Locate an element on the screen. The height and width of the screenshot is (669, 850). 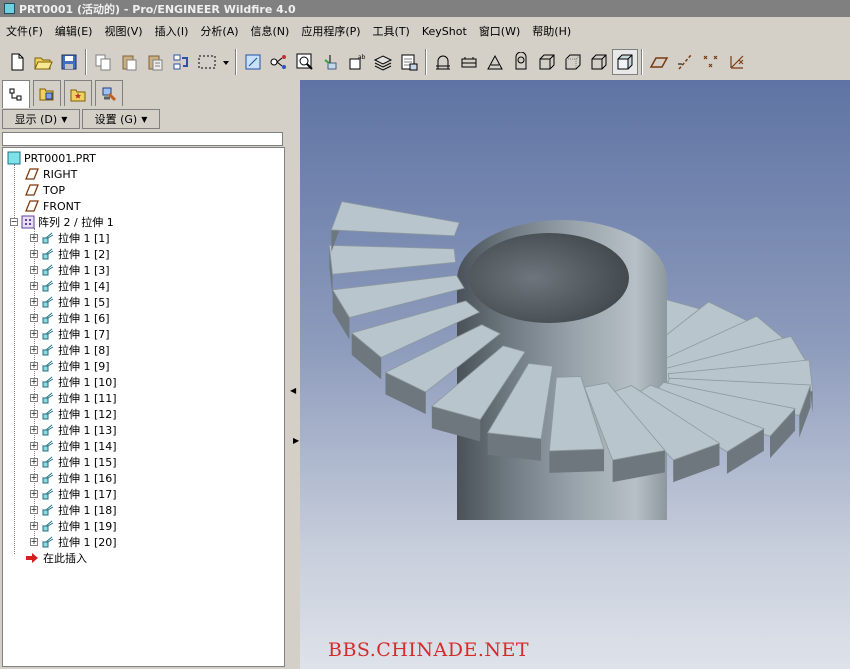
hidden-line-icon is located at coordinates (469, 62).